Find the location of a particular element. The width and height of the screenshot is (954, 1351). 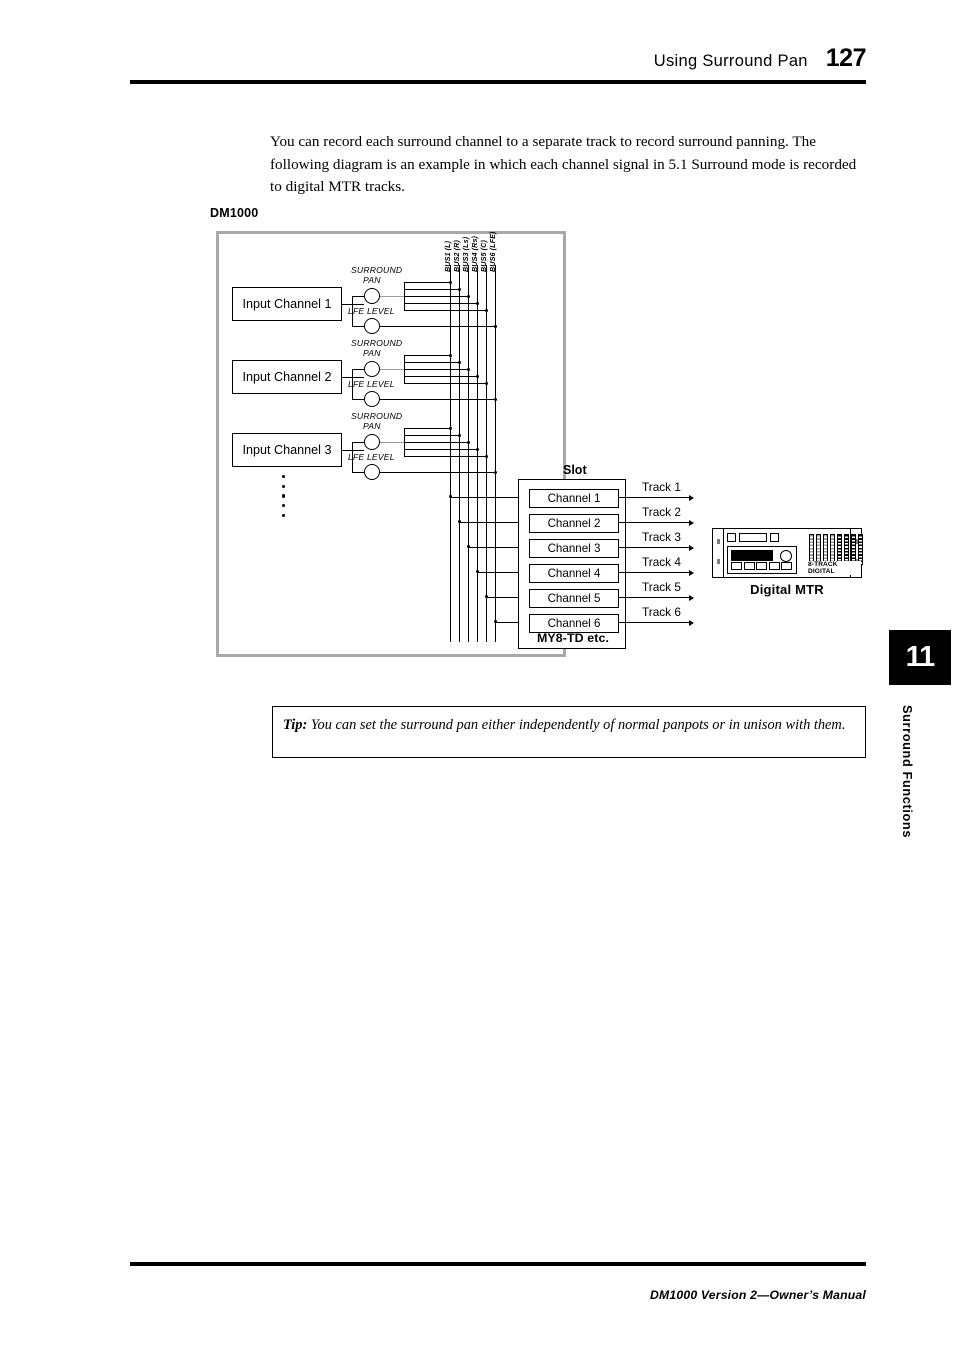

mtr-transport-buttons is located at coordinates (761, 566).